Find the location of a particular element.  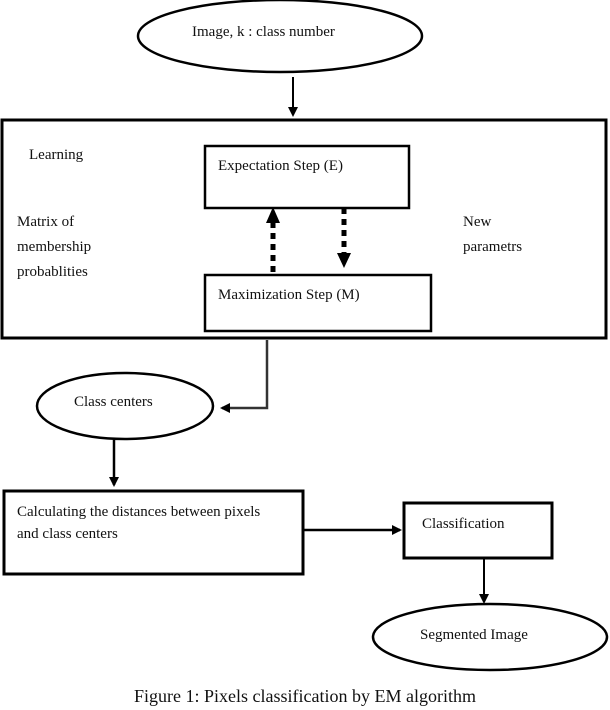

left-note-line-2: membership is located at coordinates (54, 247).